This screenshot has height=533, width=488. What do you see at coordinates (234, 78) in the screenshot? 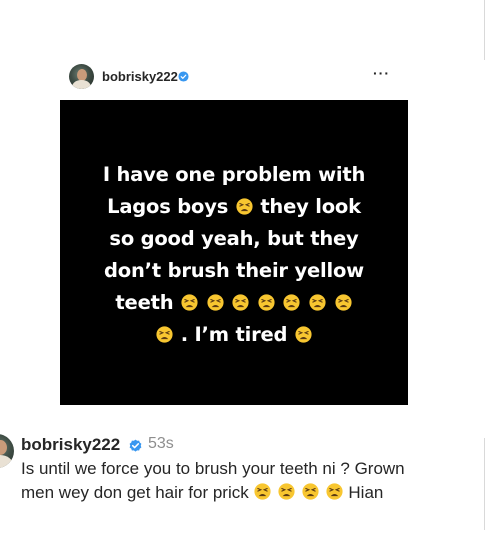
I see `embedded-post-header: bobrisky222 ···` at bounding box center [234, 78].